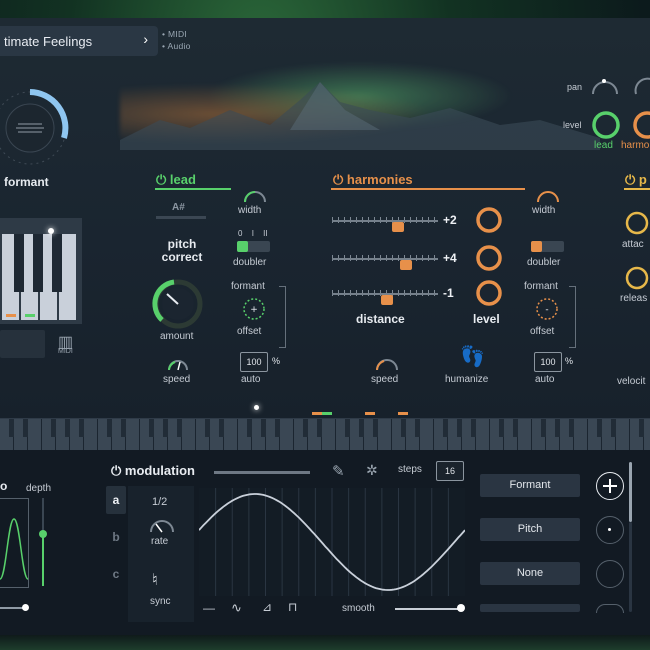  What do you see at coordinates (530, 573) in the screenshot?
I see `destination-3: None` at bounding box center [530, 573].